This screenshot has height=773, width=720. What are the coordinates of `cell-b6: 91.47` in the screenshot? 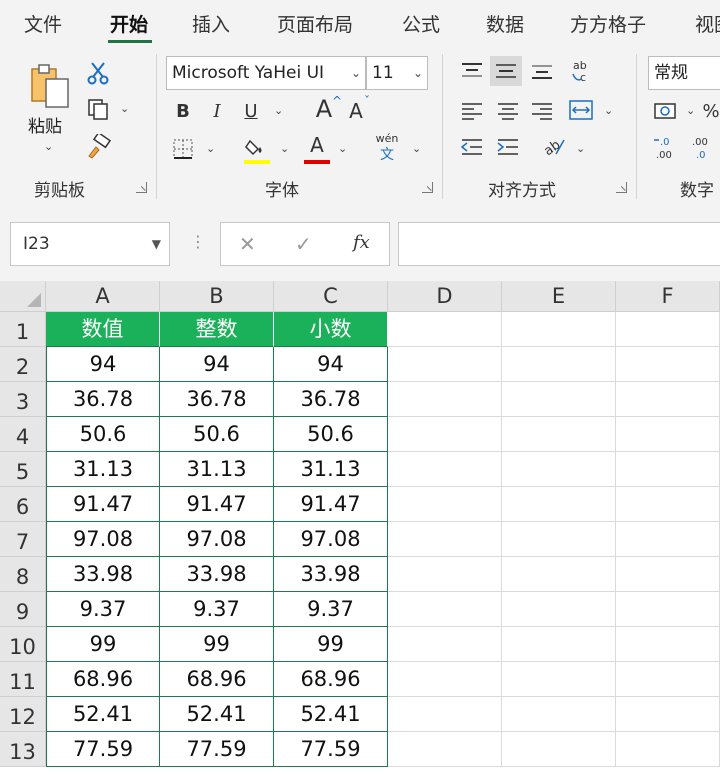 It's located at (217, 504).